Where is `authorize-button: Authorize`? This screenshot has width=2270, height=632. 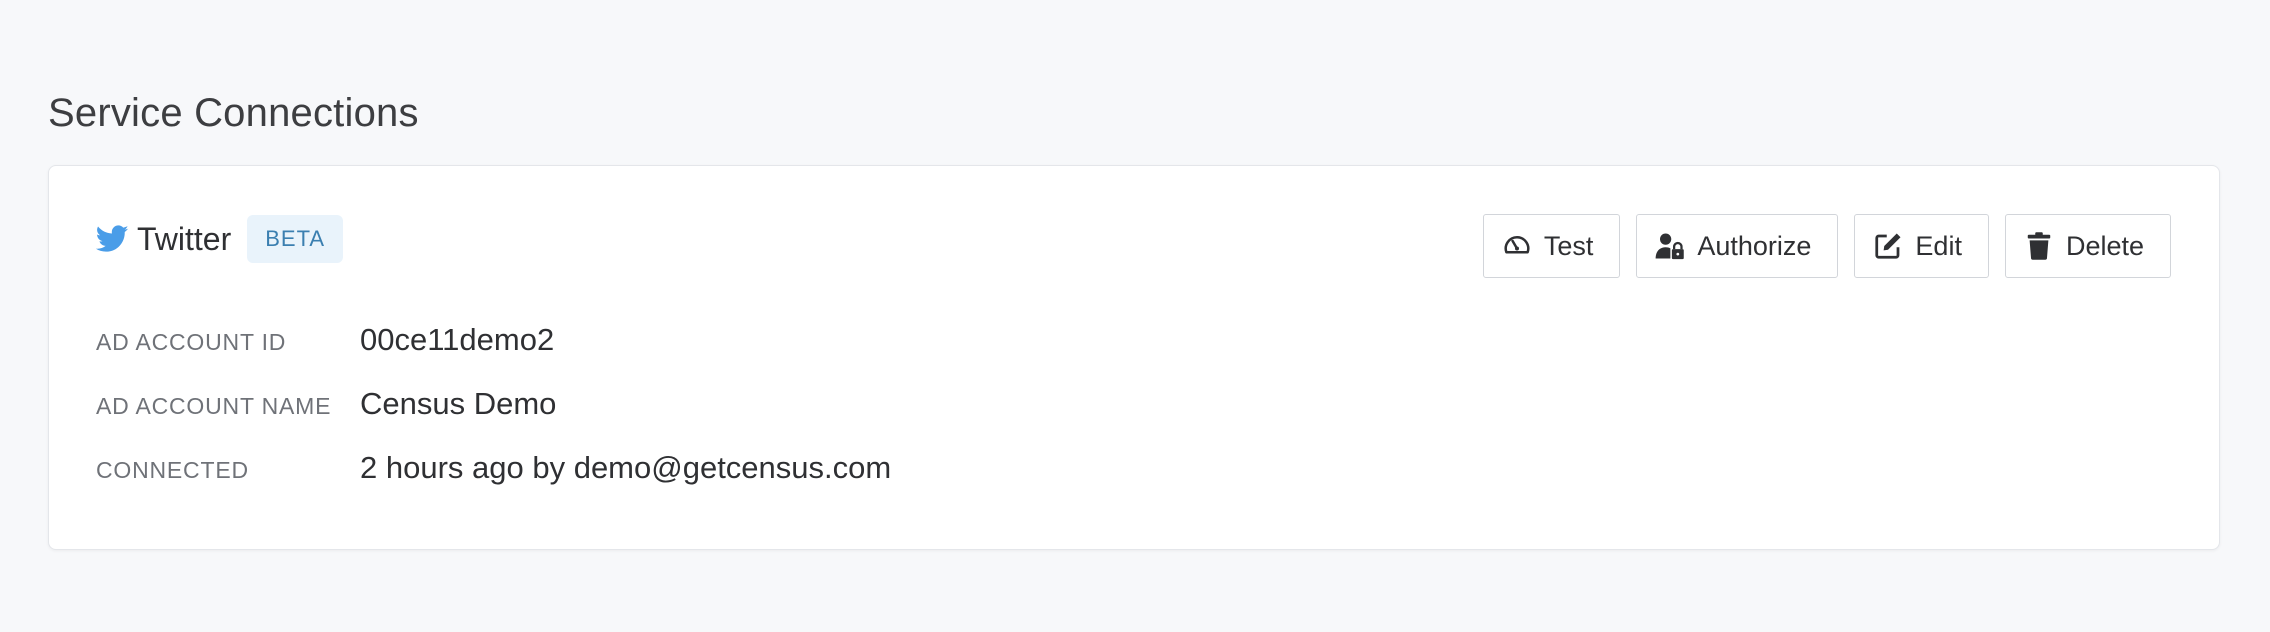 authorize-button: Authorize is located at coordinates (1737, 246).